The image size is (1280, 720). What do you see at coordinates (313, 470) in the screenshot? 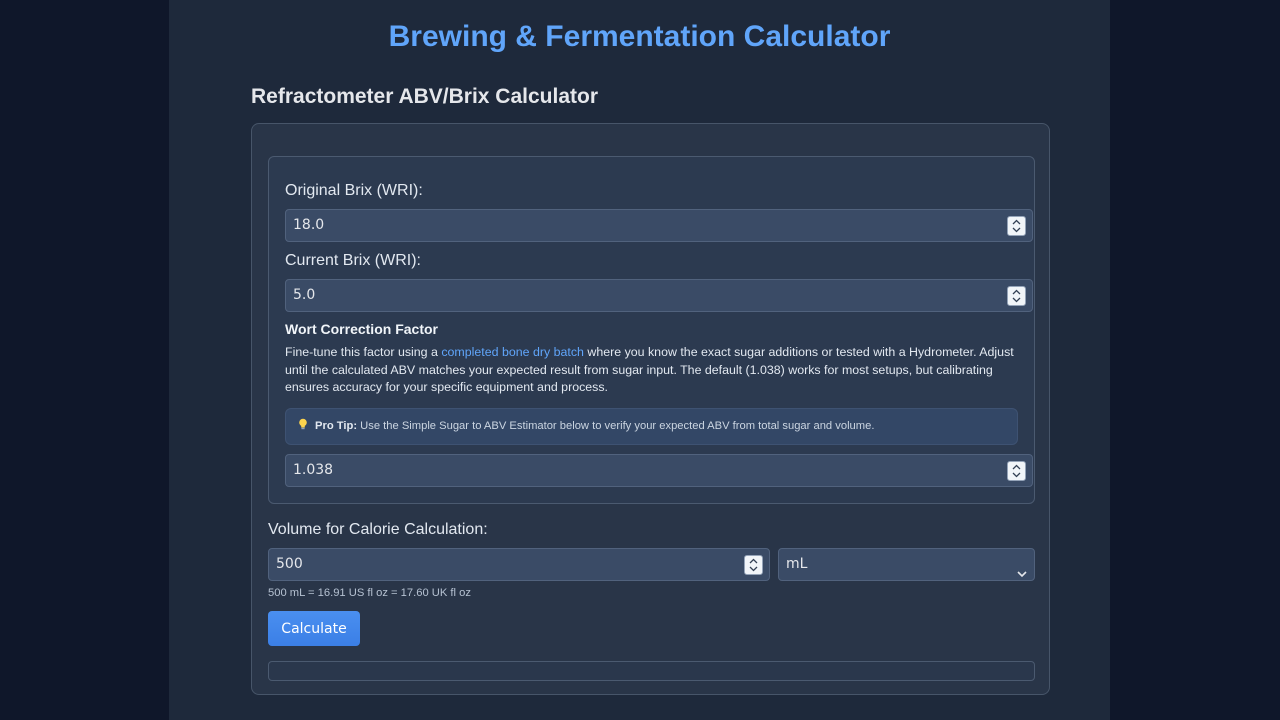
I see `wort-correction-value: 1.038` at bounding box center [313, 470].